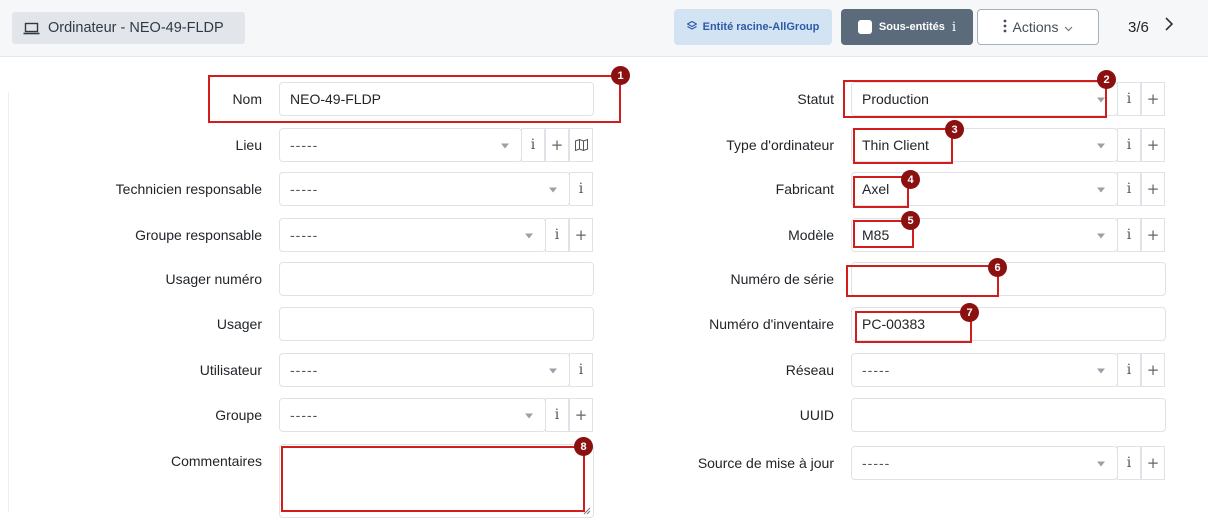  I want to click on label-reseau: Réseau, so click(809, 370).